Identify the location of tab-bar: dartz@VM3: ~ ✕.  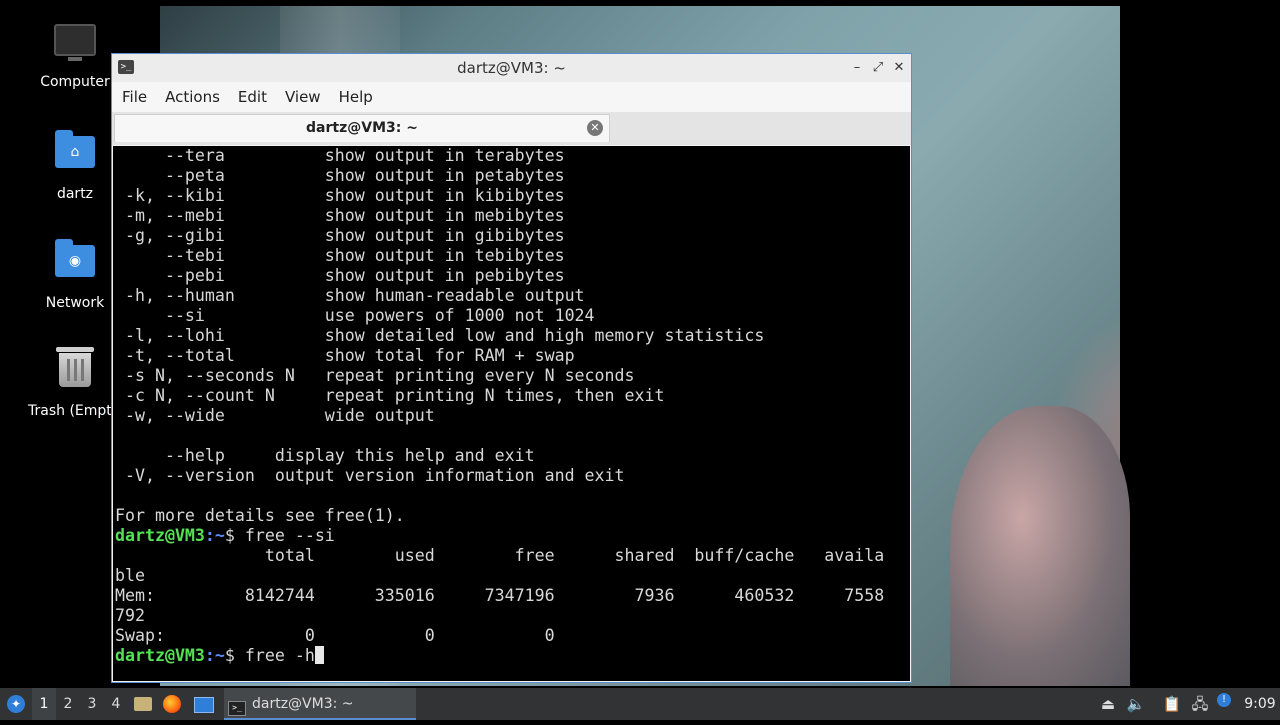
(511, 128).